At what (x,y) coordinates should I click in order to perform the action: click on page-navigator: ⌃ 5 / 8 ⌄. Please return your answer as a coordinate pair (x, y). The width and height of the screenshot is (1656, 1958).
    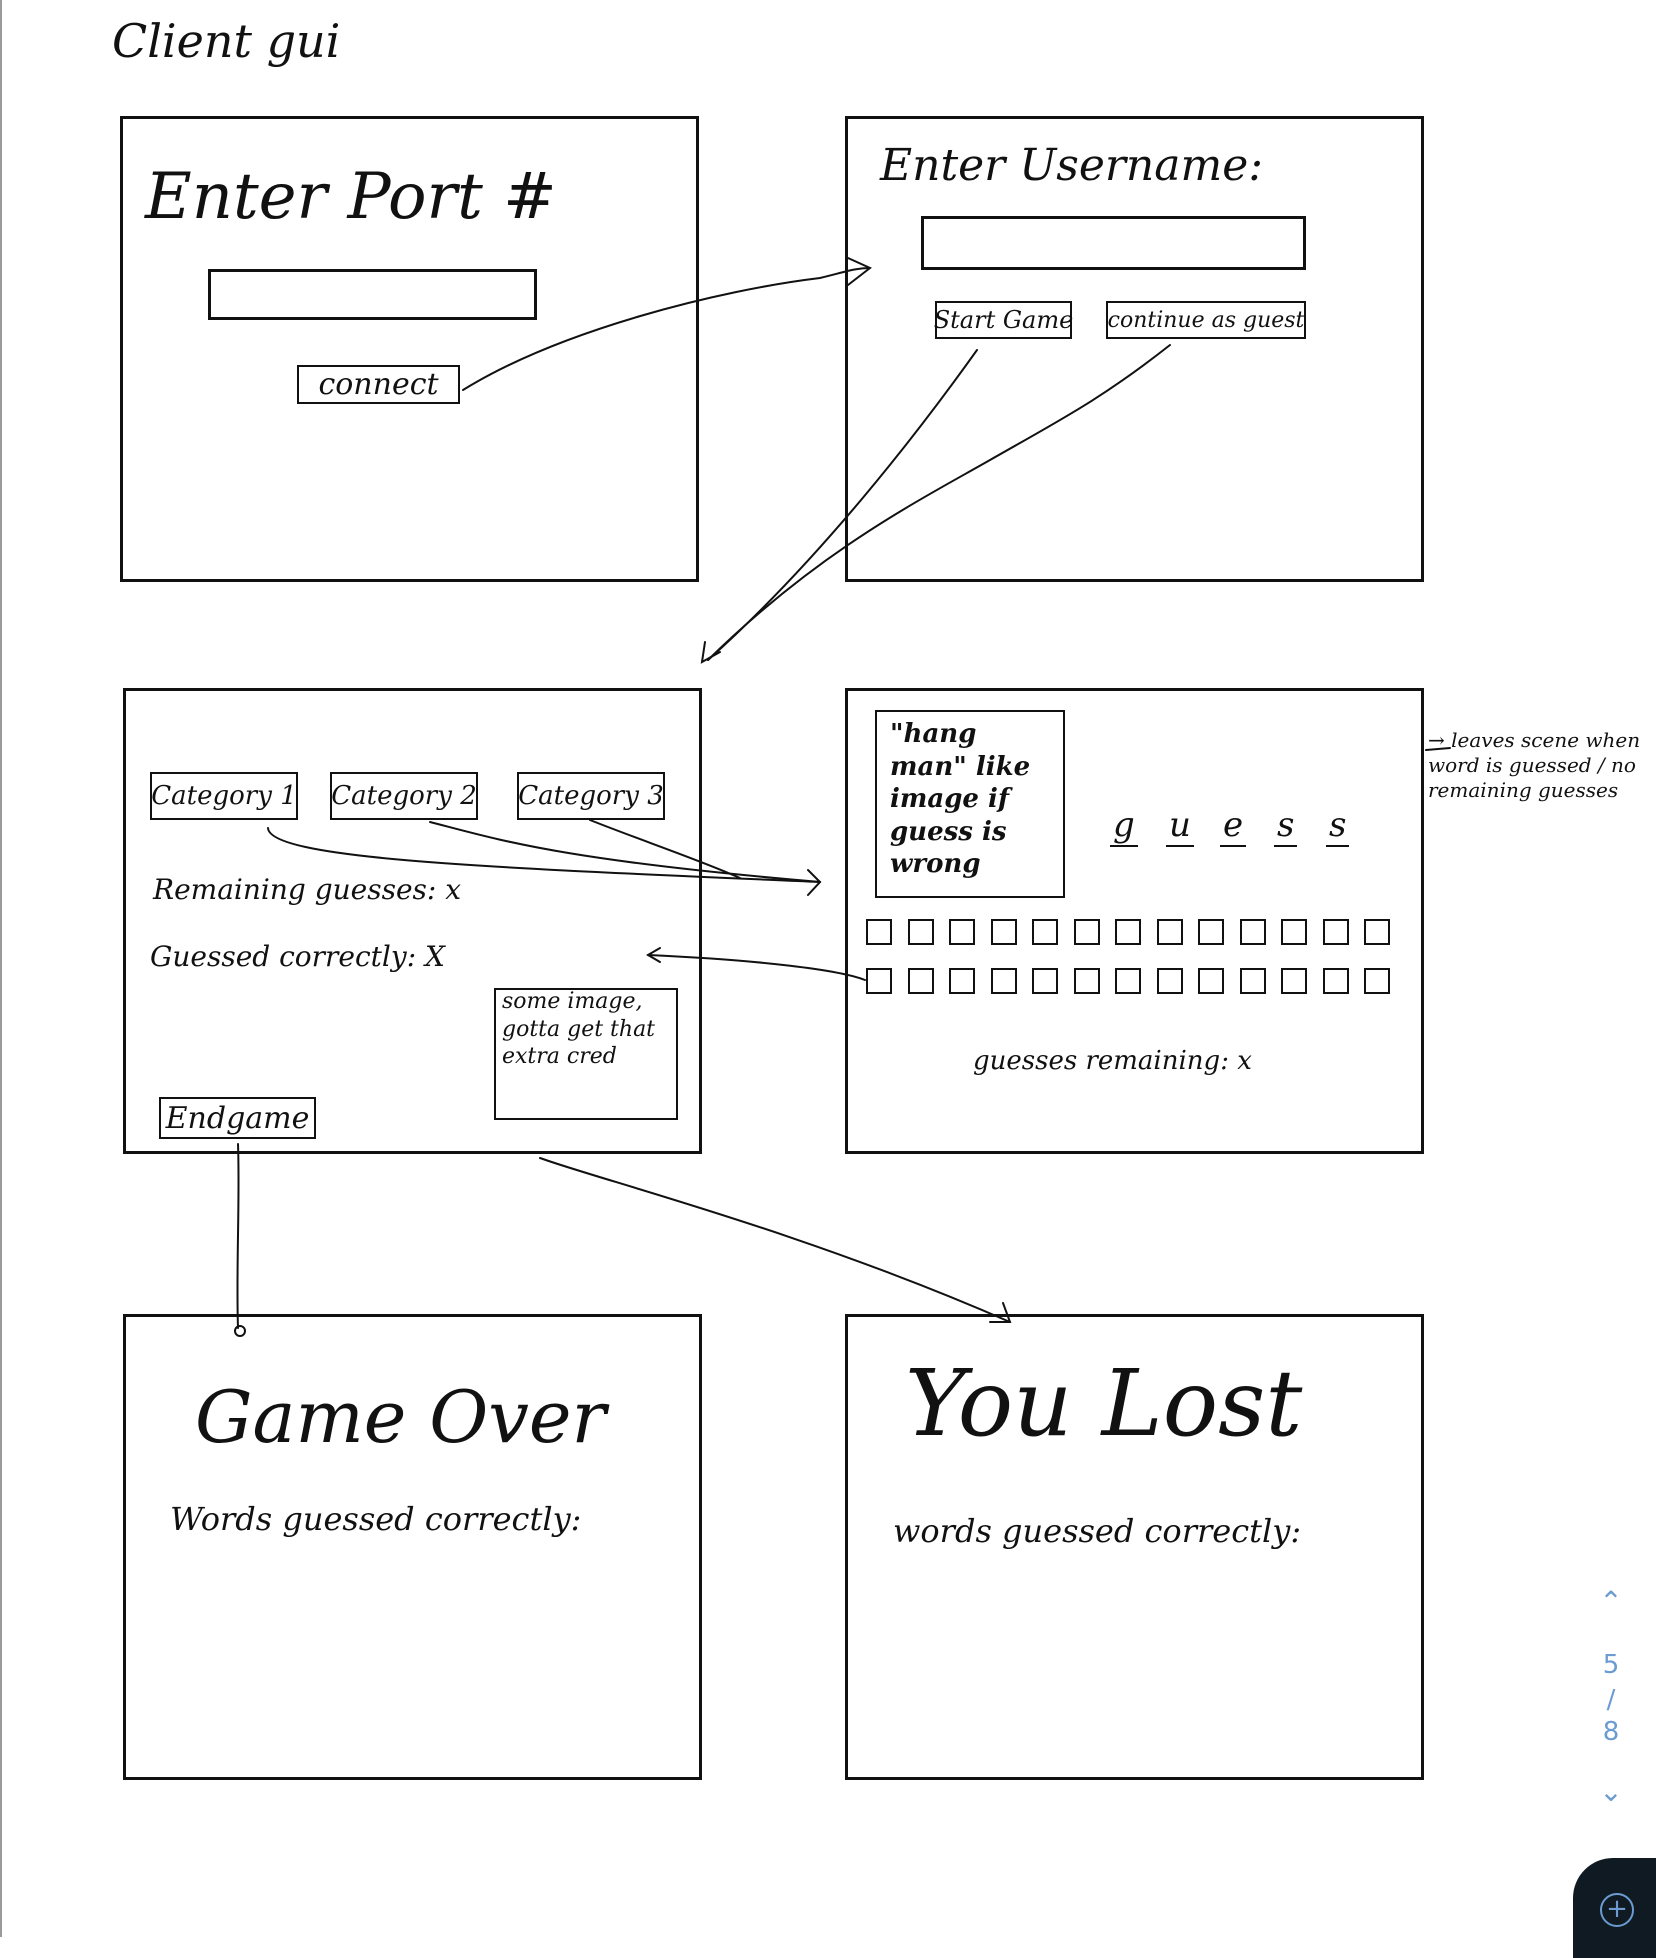
    Looking at the image, I should click on (1611, 1696).